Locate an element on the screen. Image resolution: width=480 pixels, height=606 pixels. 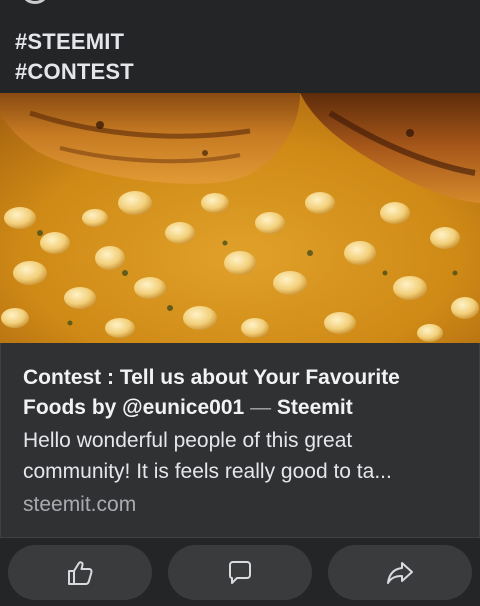
like-button is located at coordinates (80, 572).